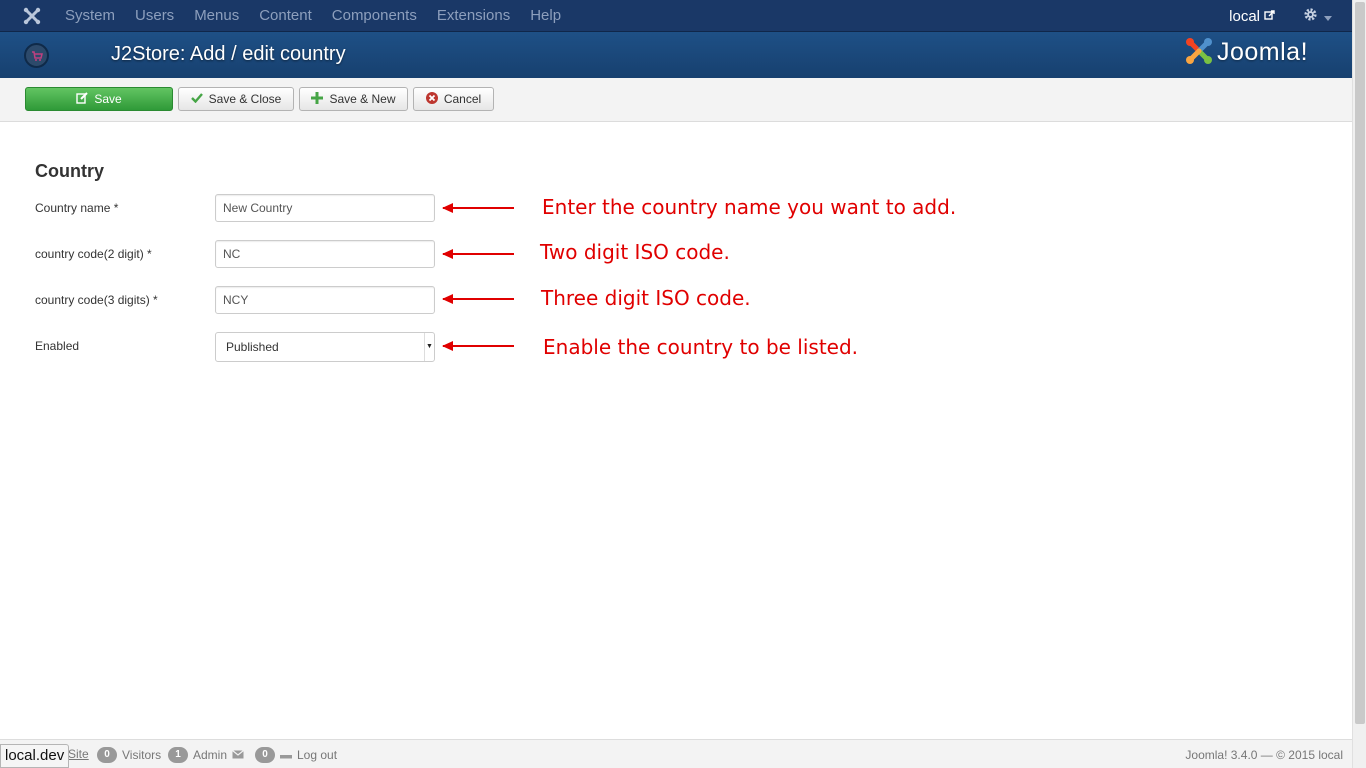  I want to click on enabled-select: Published ▼, so click(325, 347).